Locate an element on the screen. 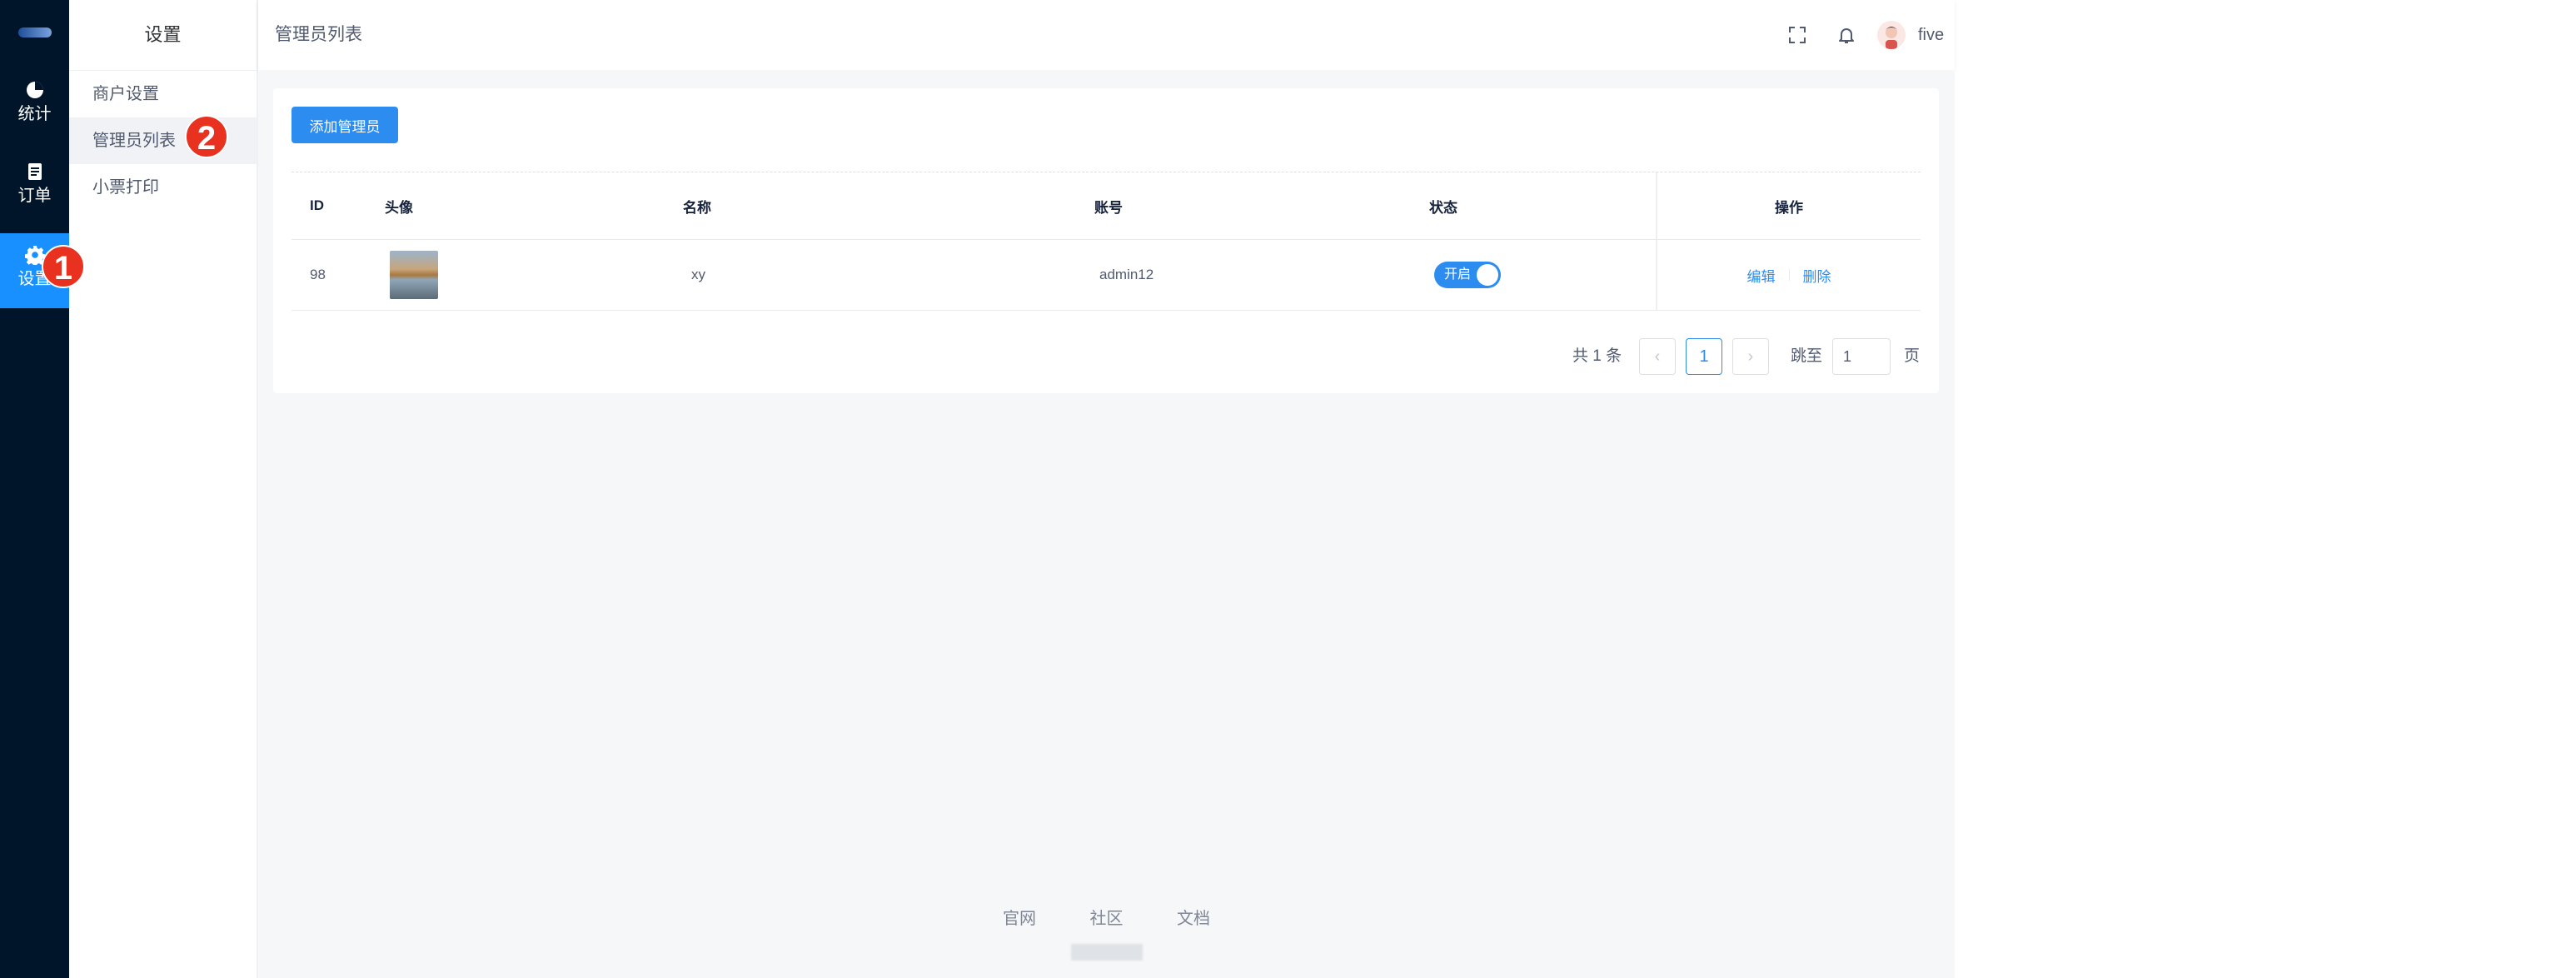 Image resolution: width=2576 pixels, height=978 pixels. user-avatar is located at coordinates (1891, 35).